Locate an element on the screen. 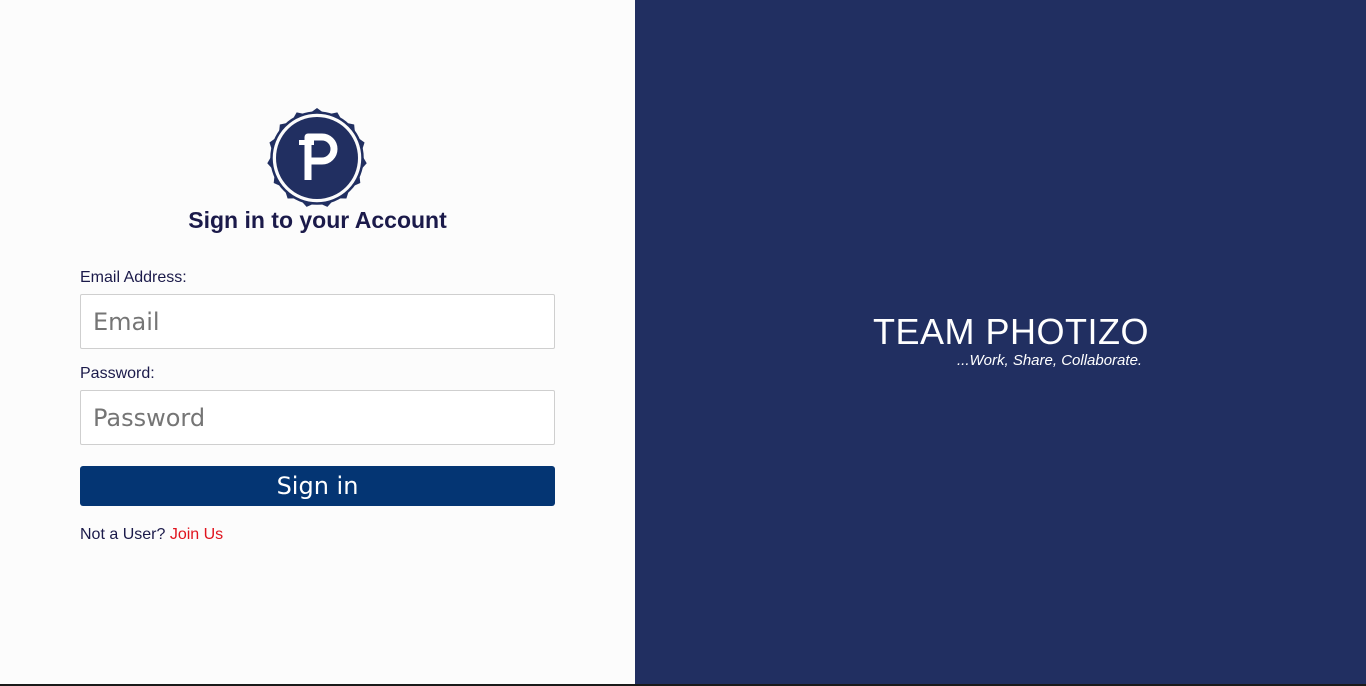  join-us-link: Join Us is located at coordinates (196, 534).